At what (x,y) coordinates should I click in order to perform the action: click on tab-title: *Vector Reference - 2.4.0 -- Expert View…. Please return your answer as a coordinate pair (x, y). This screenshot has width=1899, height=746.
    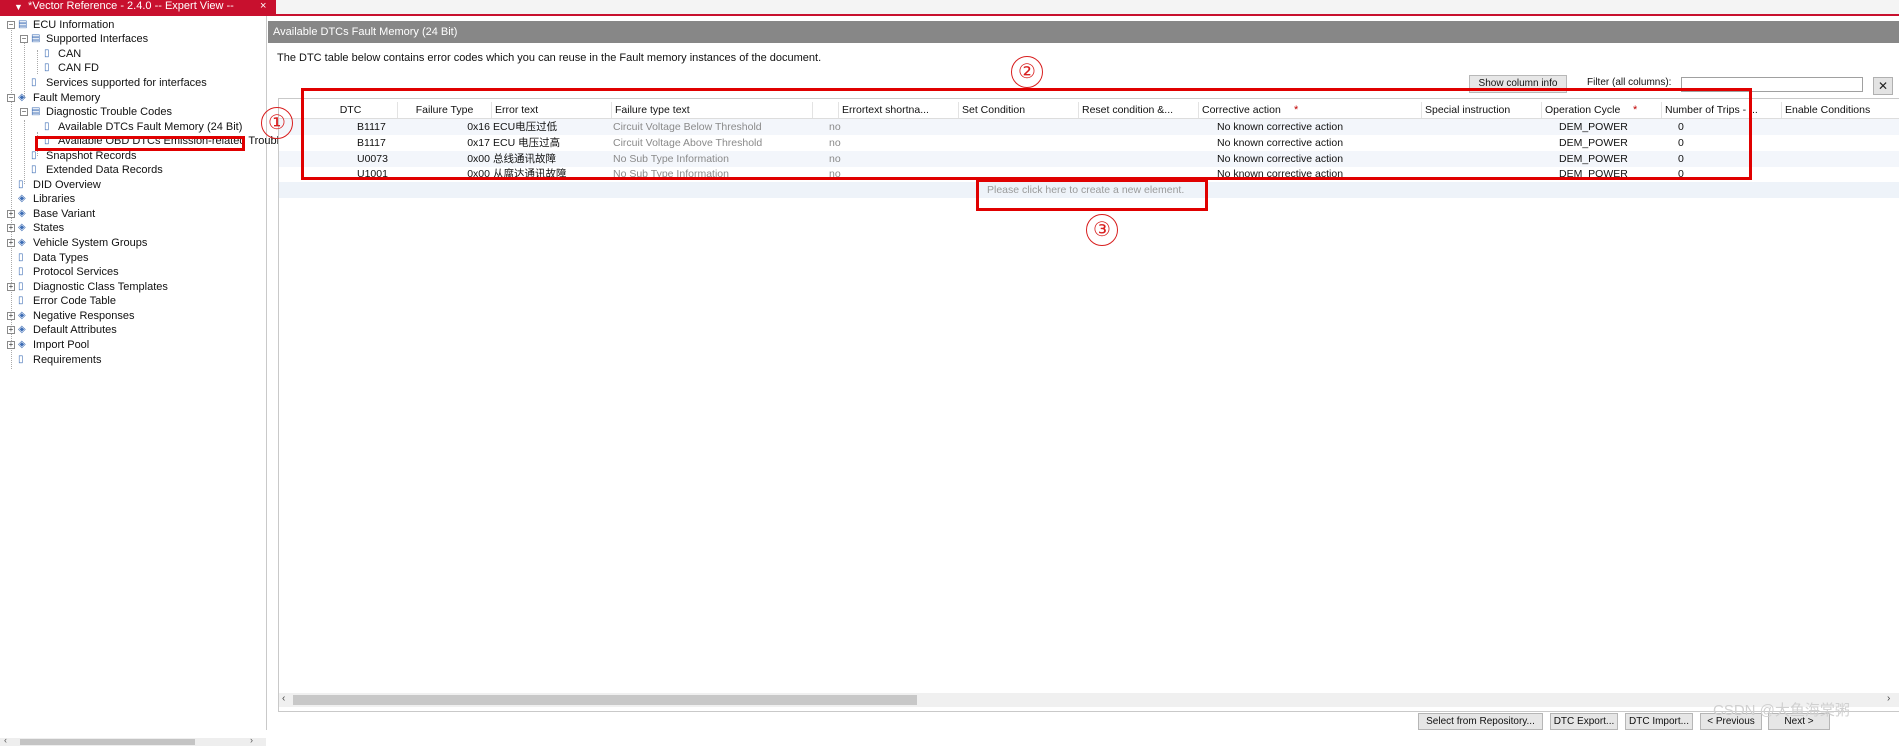
    Looking at the image, I should click on (131, 6).